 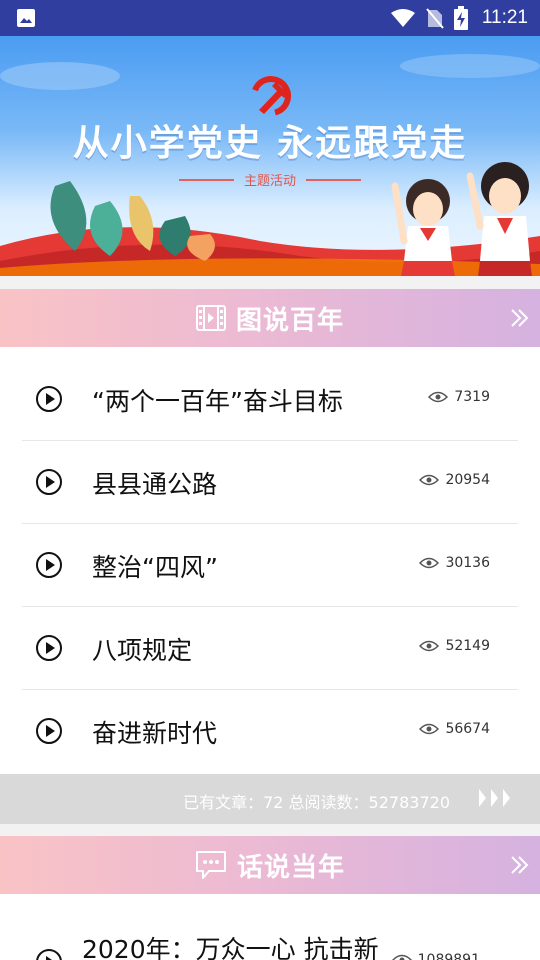 I want to click on view-count: 30136, so click(x=454, y=563).